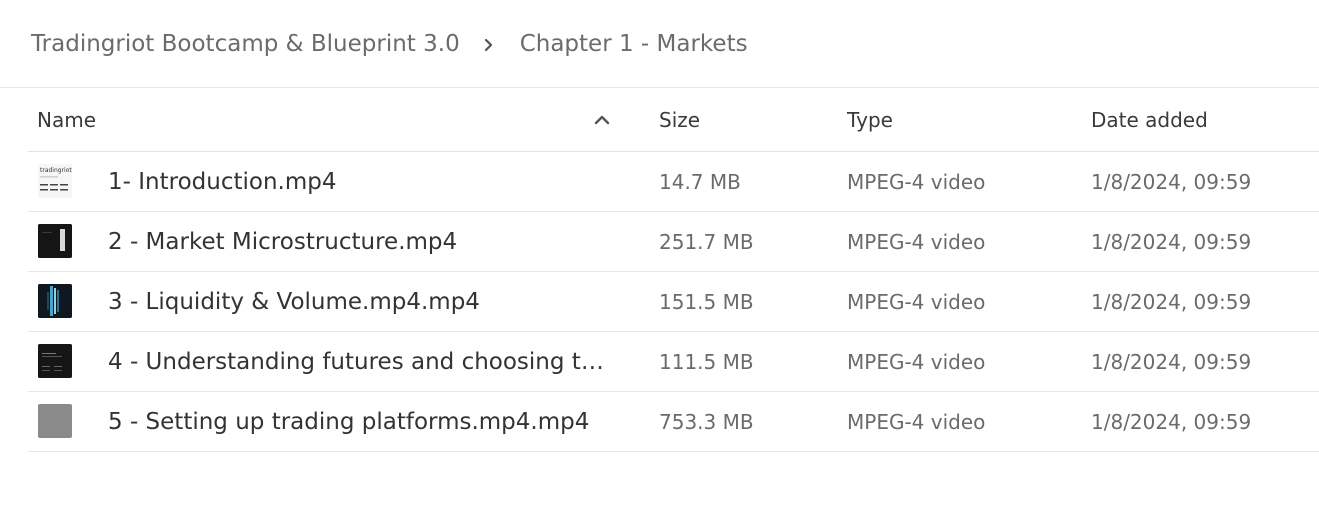 The width and height of the screenshot is (1319, 511). Describe the element at coordinates (245, 44) in the screenshot. I see `breadcrumb-parent-link: Tradingriot Bootcamp & Blueprint 3.0` at that location.